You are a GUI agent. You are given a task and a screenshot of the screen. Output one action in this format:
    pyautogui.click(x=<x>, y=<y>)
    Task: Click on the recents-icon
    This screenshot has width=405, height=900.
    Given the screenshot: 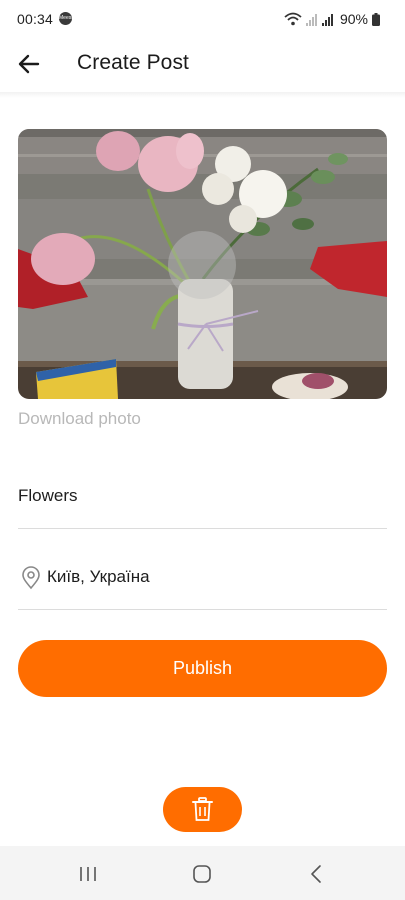 What is the action you would take?
    pyautogui.click(x=88, y=874)
    